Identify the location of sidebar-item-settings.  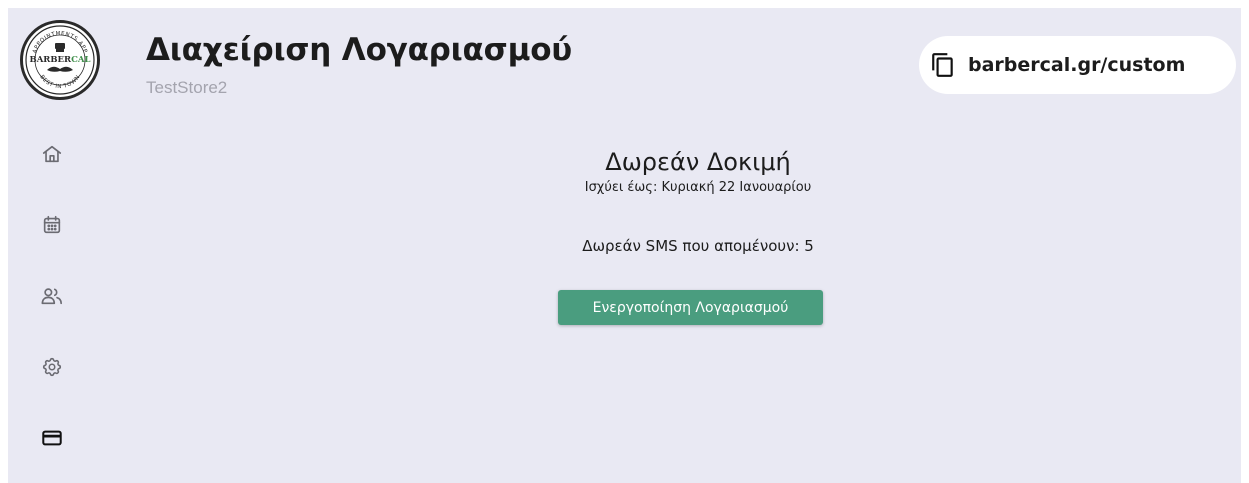
(52, 367).